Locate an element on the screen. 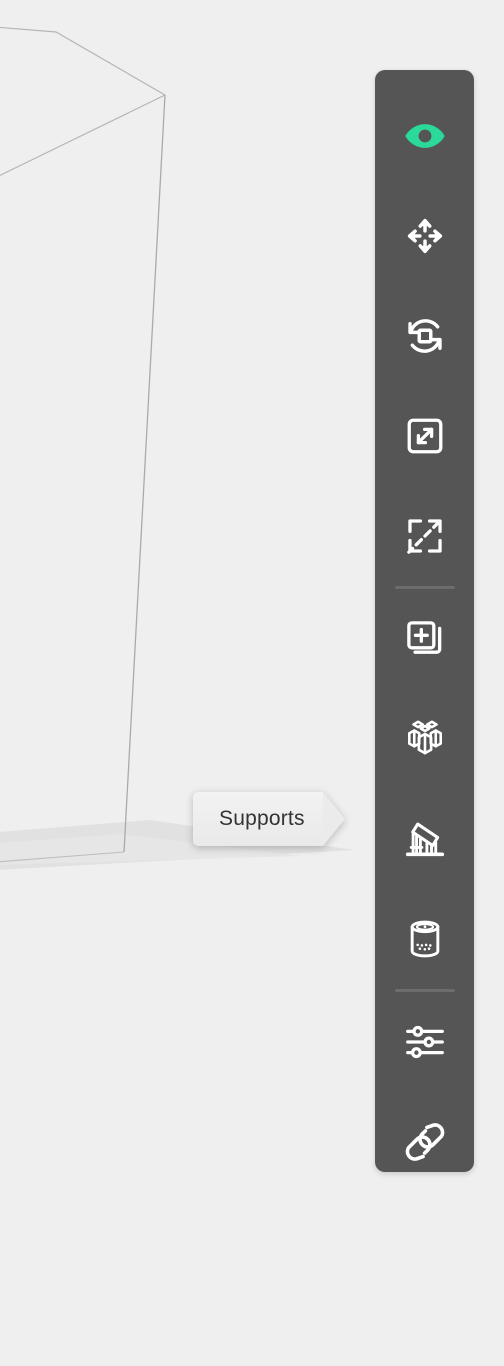 This screenshot has height=1366, width=504. rotate-icon is located at coordinates (425, 336).